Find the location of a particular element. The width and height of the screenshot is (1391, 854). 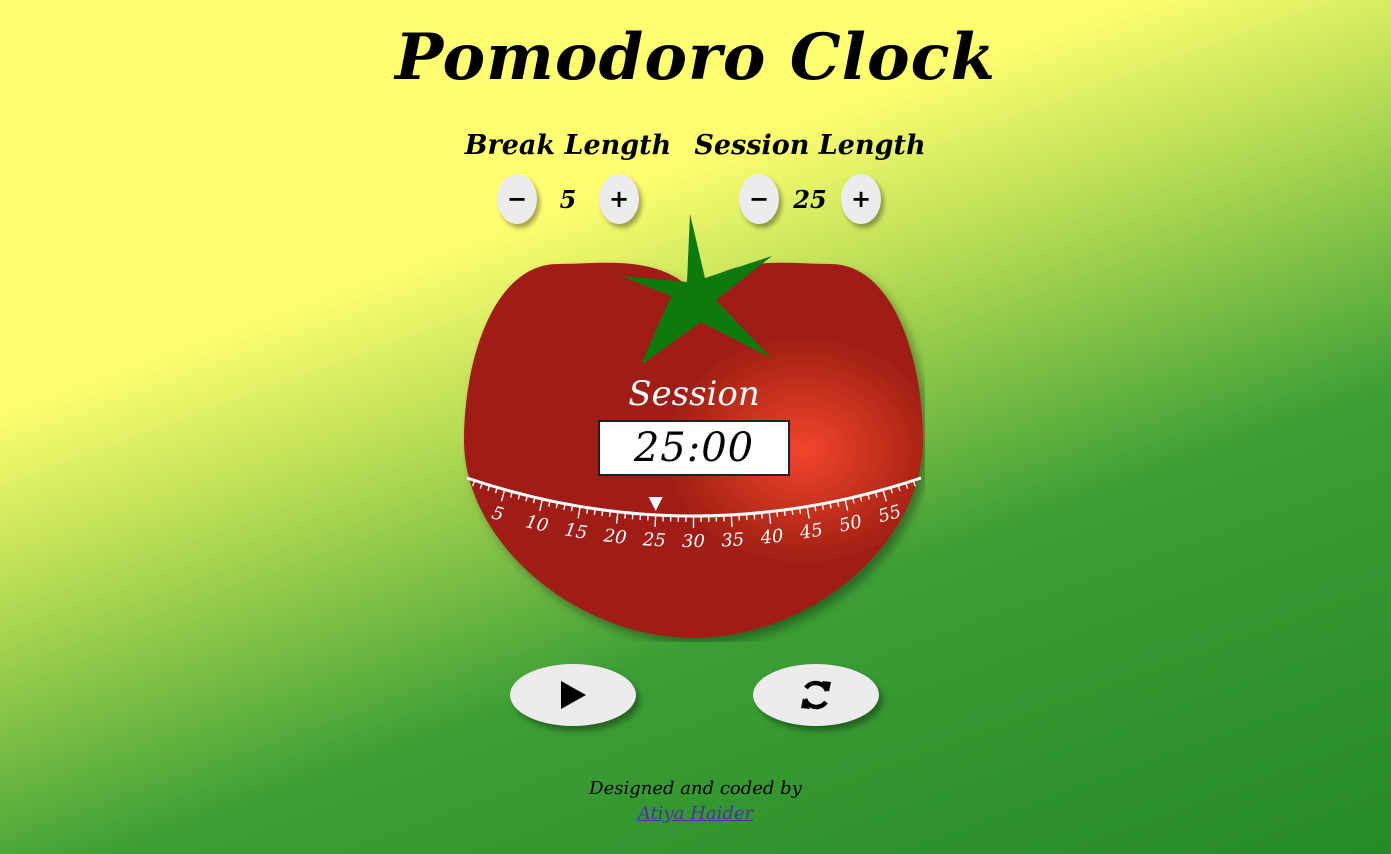

refresh-icon is located at coordinates (816, 695).